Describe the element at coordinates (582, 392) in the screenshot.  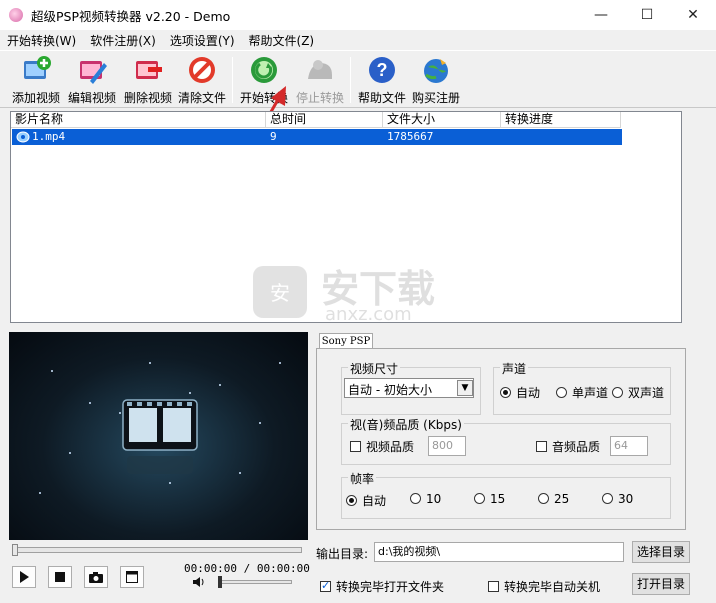
I see `audio-mono-radio: 单声道` at that location.